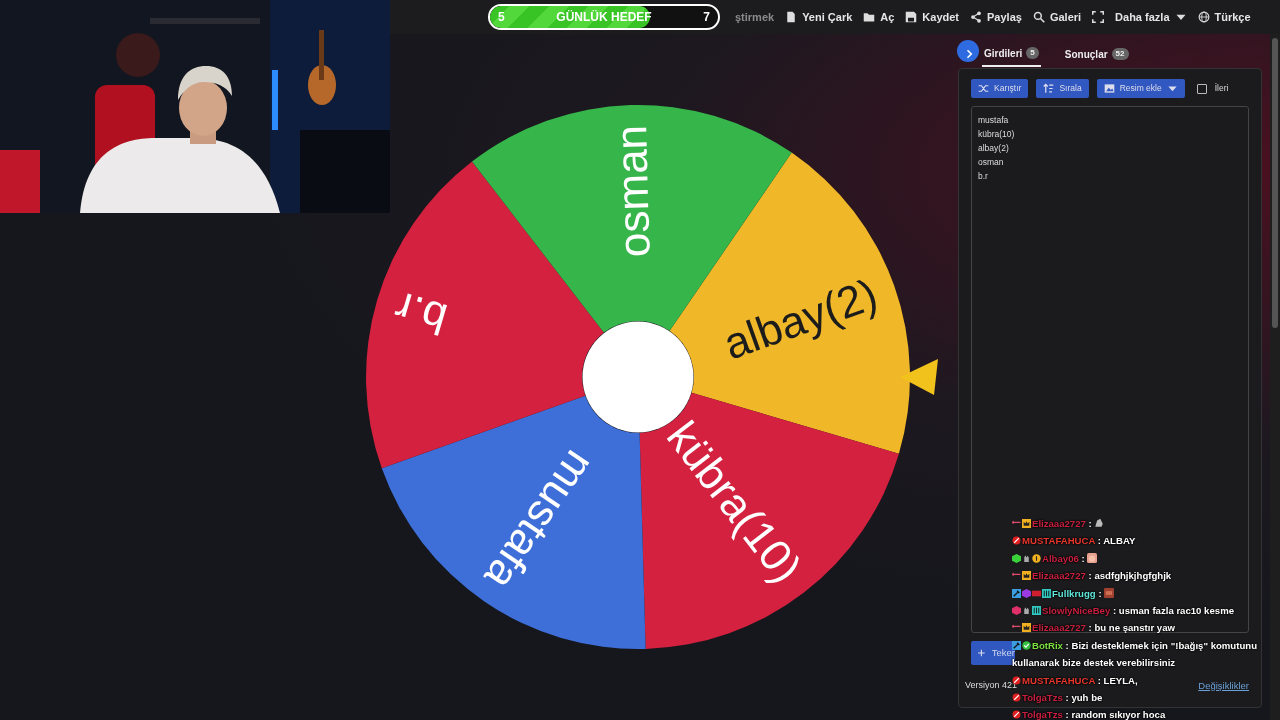 This screenshot has width=1280, height=720. Describe the element at coordinates (1076, 611) in the screenshot. I see `chat-username: SlowlyNiceBey` at that location.